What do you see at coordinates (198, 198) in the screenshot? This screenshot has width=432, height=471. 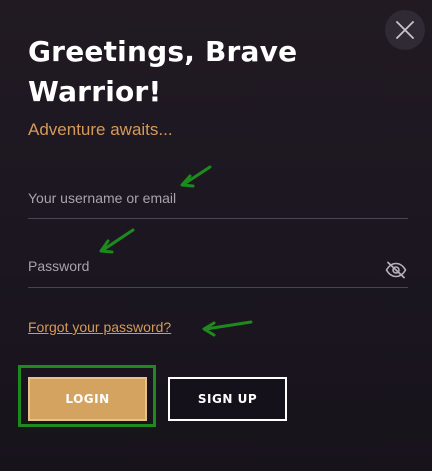 I see `username-input` at bounding box center [198, 198].